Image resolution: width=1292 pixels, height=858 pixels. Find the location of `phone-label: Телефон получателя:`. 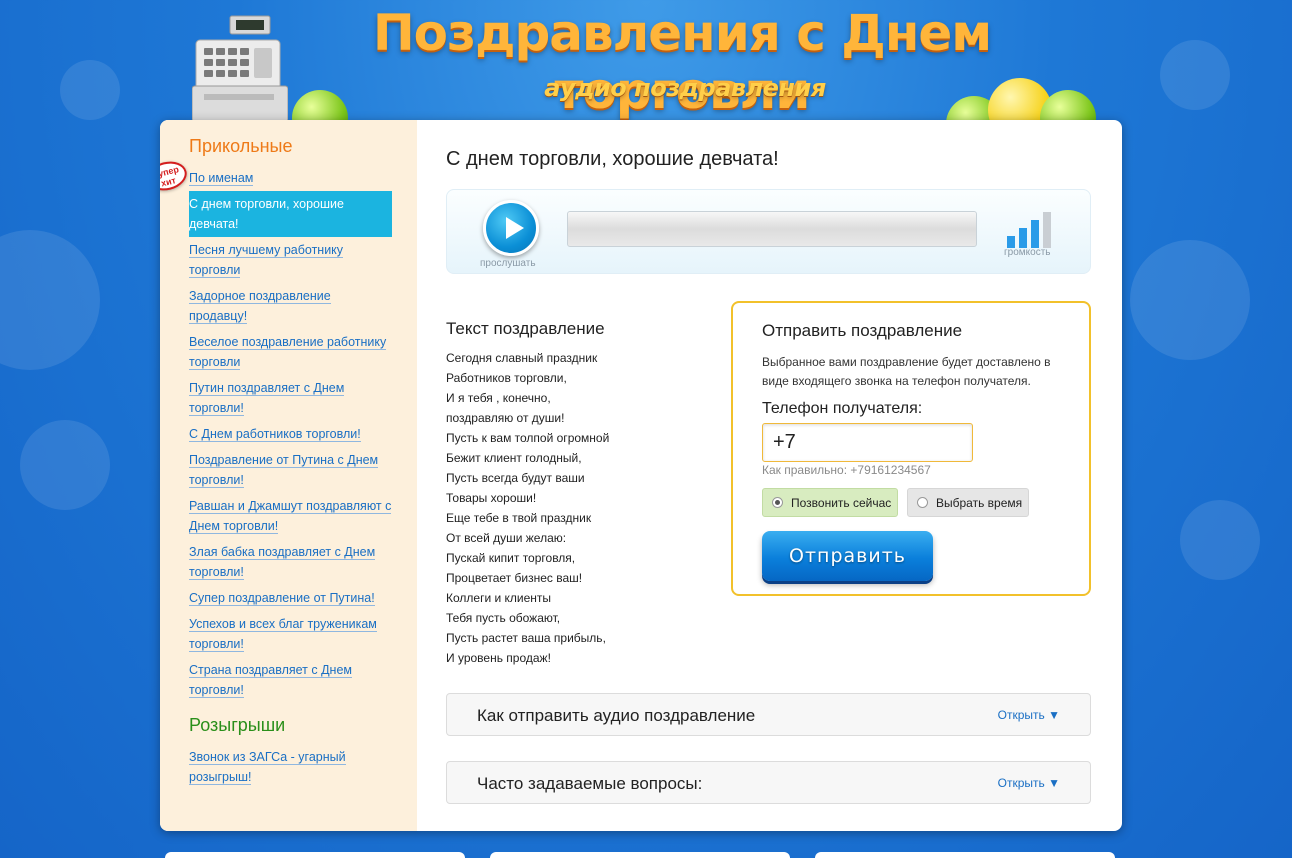

phone-label: Телефон получателя: is located at coordinates (842, 408).